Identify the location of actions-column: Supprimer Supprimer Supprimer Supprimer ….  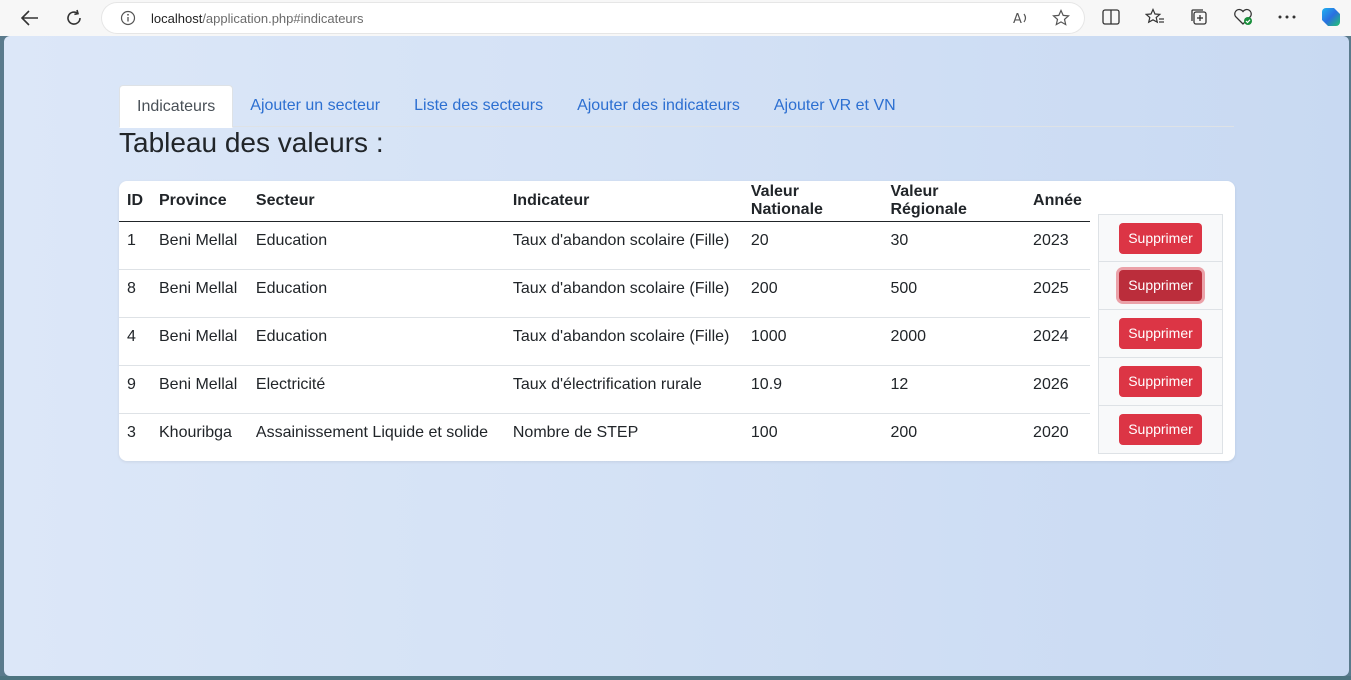
(1160, 334).